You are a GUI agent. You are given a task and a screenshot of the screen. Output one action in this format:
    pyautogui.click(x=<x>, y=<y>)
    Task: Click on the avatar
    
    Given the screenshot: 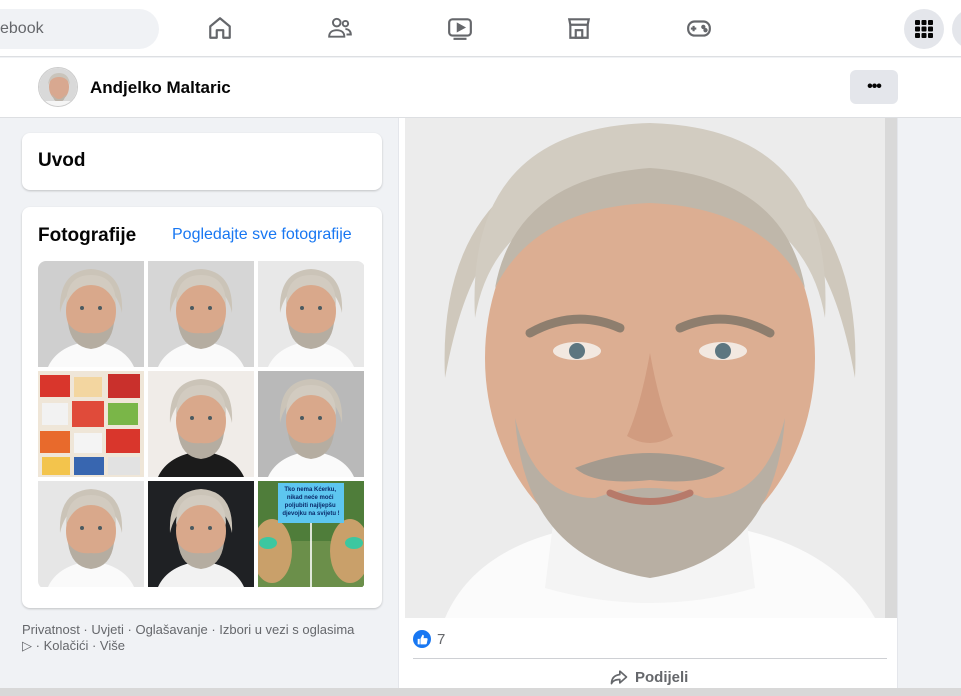 What is the action you would take?
    pyautogui.click(x=58, y=87)
    